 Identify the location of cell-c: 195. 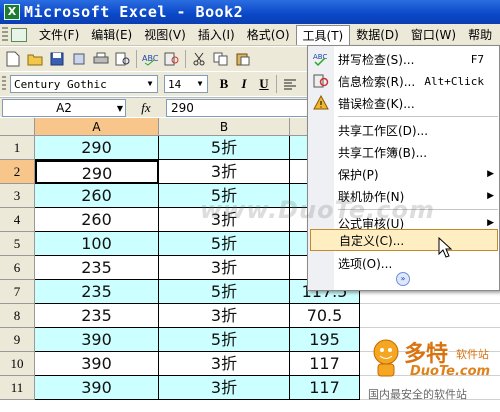
(325, 340).